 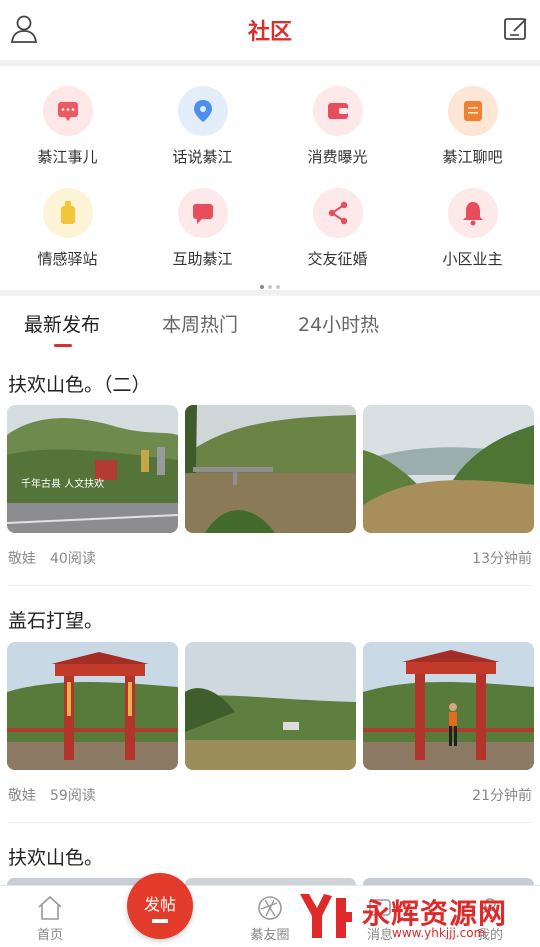 What do you see at coordinates (67, 259) in the screenshot?
I see `category-label: 情感驿站` at bounding box center [67, 259].